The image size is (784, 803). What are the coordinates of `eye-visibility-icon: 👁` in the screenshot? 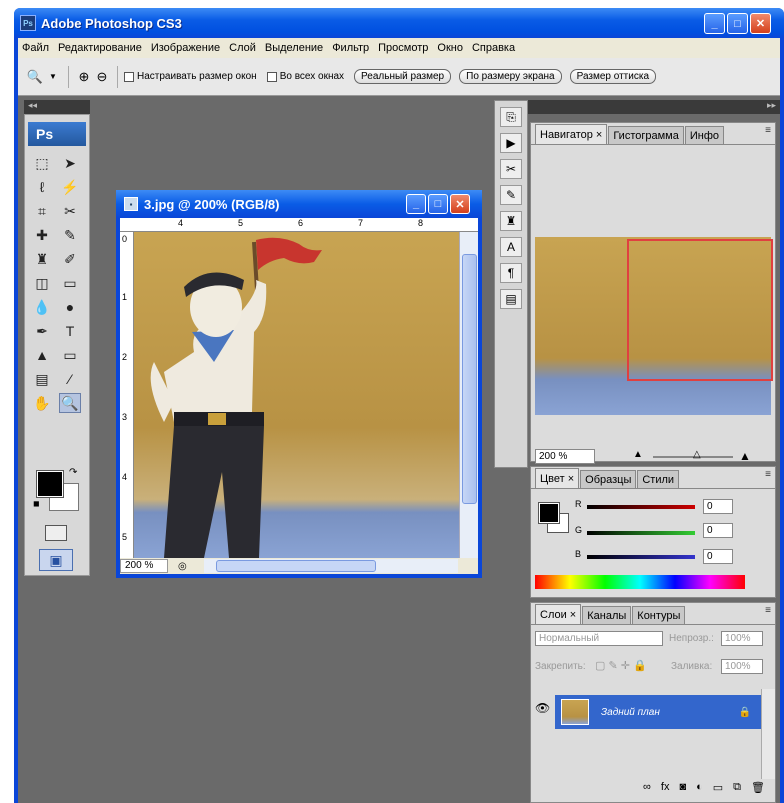 It's located at (542, 708).